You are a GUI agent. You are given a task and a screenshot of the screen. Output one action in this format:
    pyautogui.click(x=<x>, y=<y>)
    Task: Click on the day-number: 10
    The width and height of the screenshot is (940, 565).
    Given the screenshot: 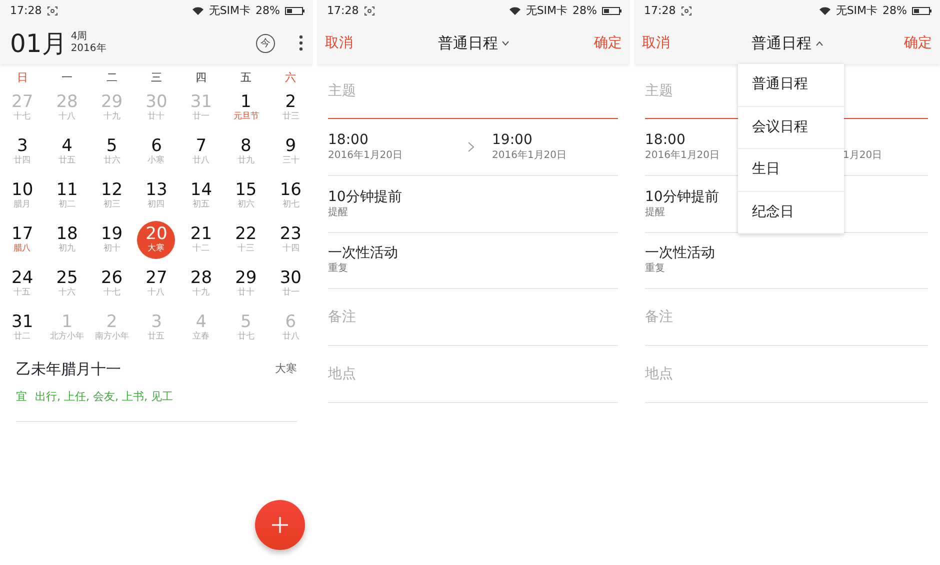 What is the action you would take?
    pyautogui.click(x=23, y=191)
    